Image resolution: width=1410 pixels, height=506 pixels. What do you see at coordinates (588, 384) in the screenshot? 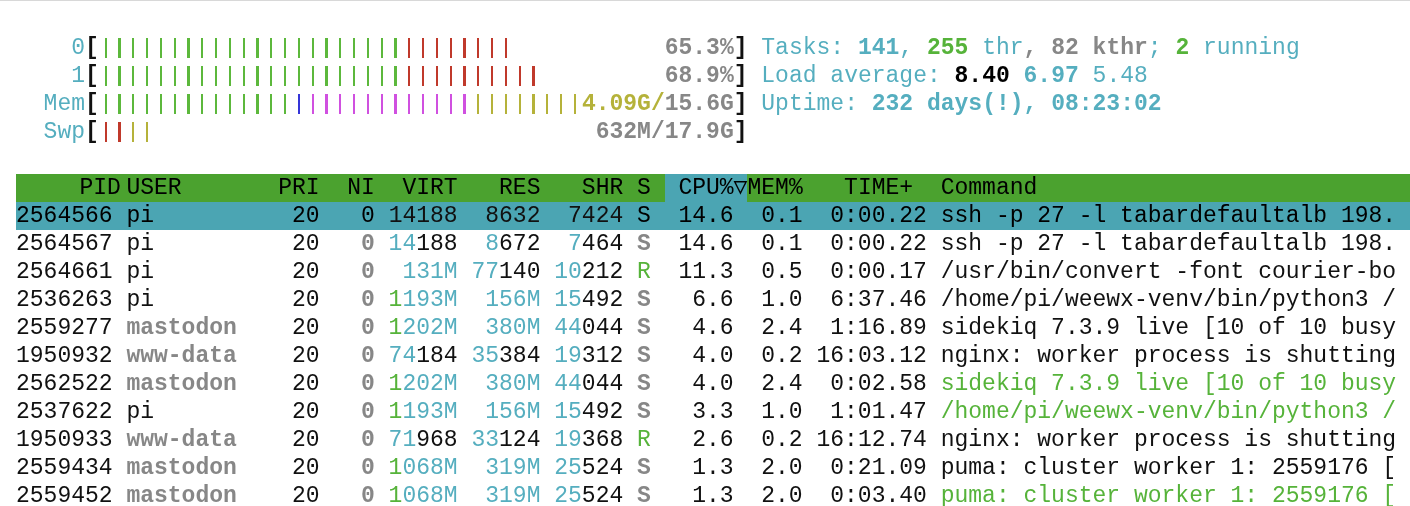
I see `table-cell-text: 44044` at bounding box center [588, 384].